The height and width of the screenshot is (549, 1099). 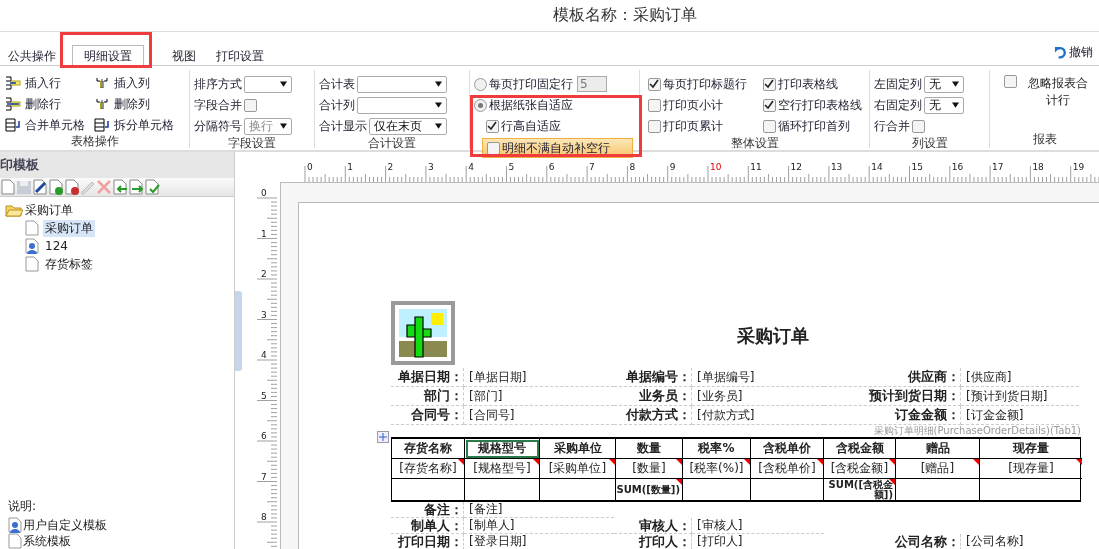 What do you see at coordinates (218, 126) in the screenshot?
I see `field-label: 分隔符号` at bounding box center [218, 126].